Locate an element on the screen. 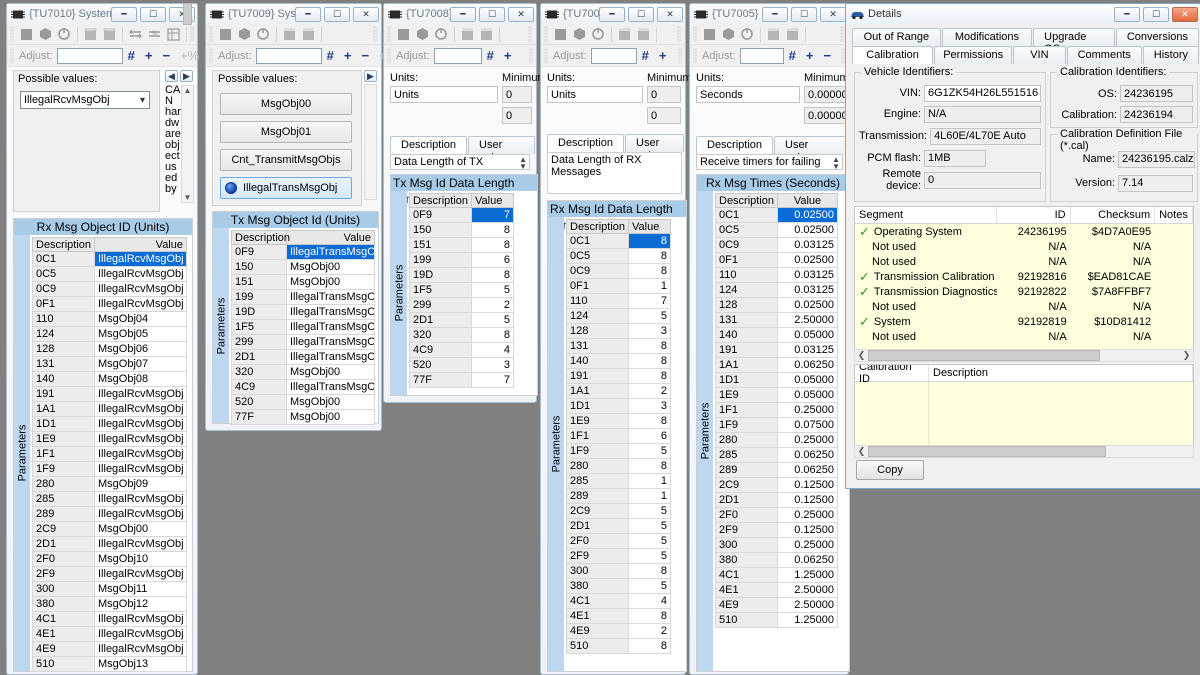  tab-description: Description is located at coordinates (735, 145).